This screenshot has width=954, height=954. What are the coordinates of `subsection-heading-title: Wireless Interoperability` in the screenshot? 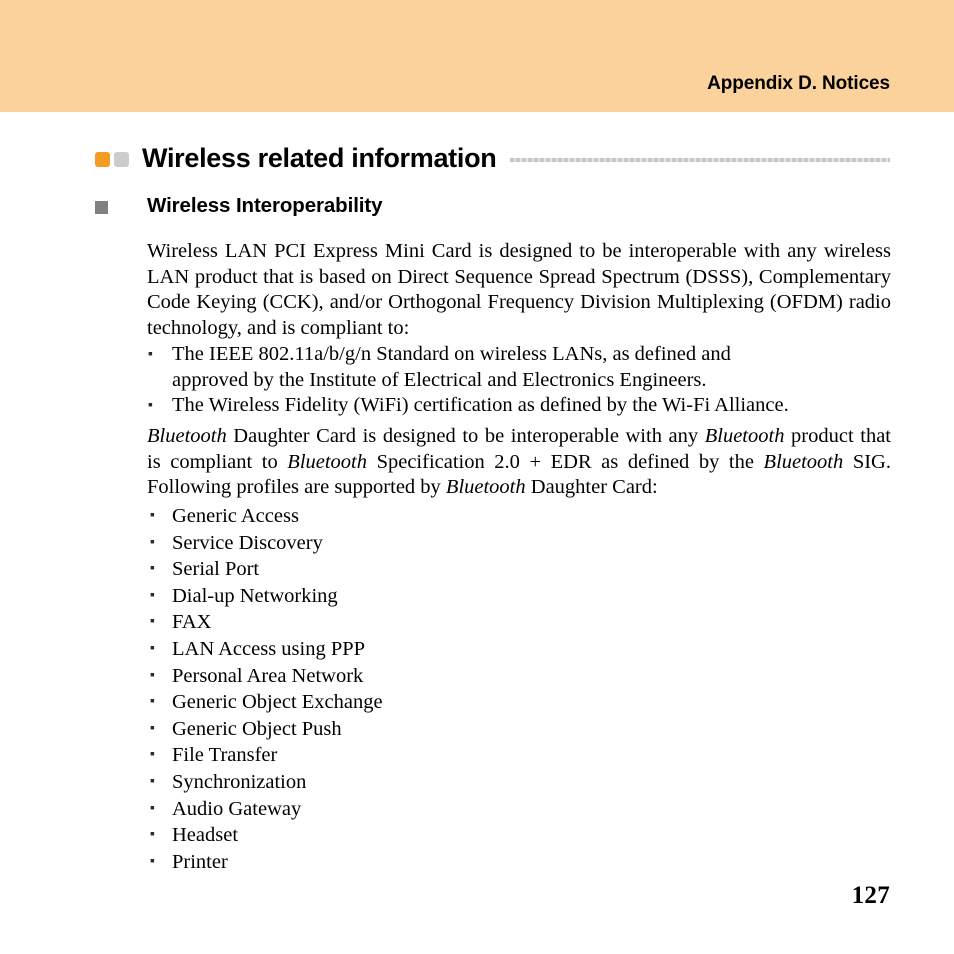 It's located at (265, 205).